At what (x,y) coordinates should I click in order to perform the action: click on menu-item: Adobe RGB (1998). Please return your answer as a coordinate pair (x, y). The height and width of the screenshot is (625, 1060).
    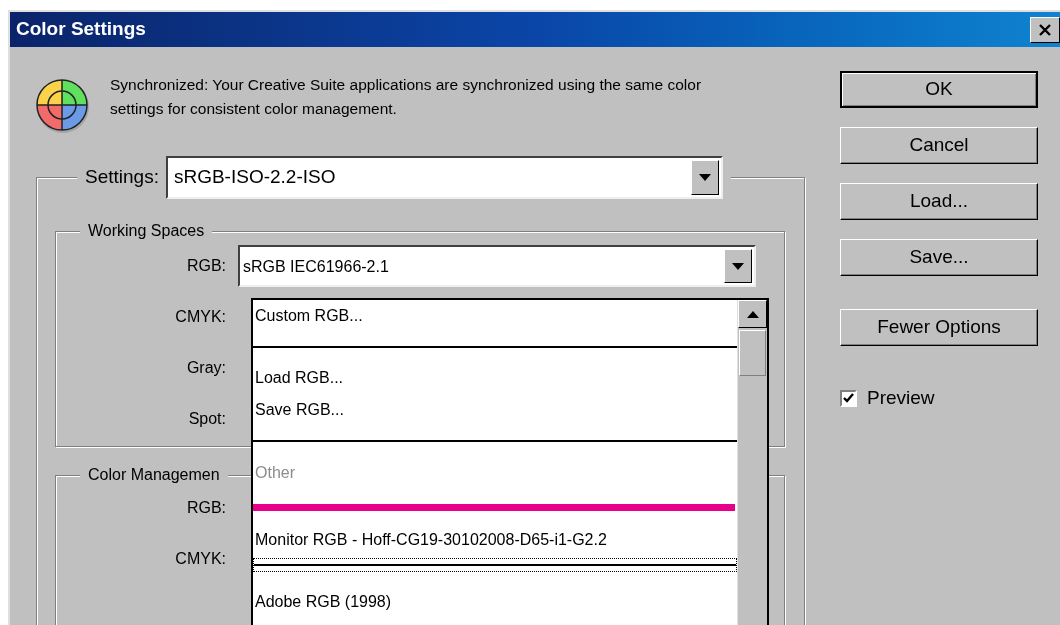
    Looking at the image, I should click on (495, 602).